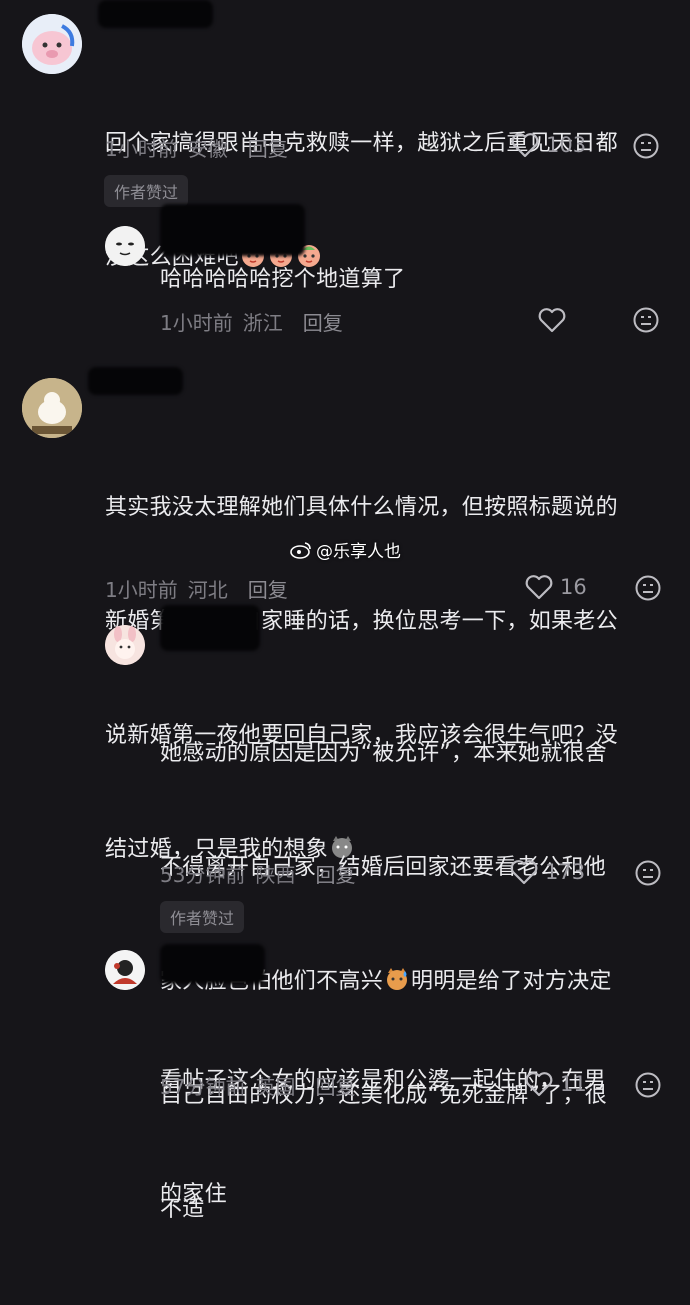 The height and width of the screenshot is (1305, 690). Describe the element at coordinates (193, 1194) in the screenshot. I see `comment-text-line: 的家住` at that location.